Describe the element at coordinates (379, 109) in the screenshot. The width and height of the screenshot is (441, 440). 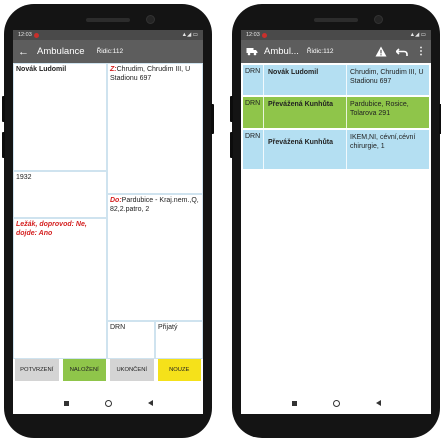
I see `row-address: Pardubice, Rosice, Tolarova 291` at that location.